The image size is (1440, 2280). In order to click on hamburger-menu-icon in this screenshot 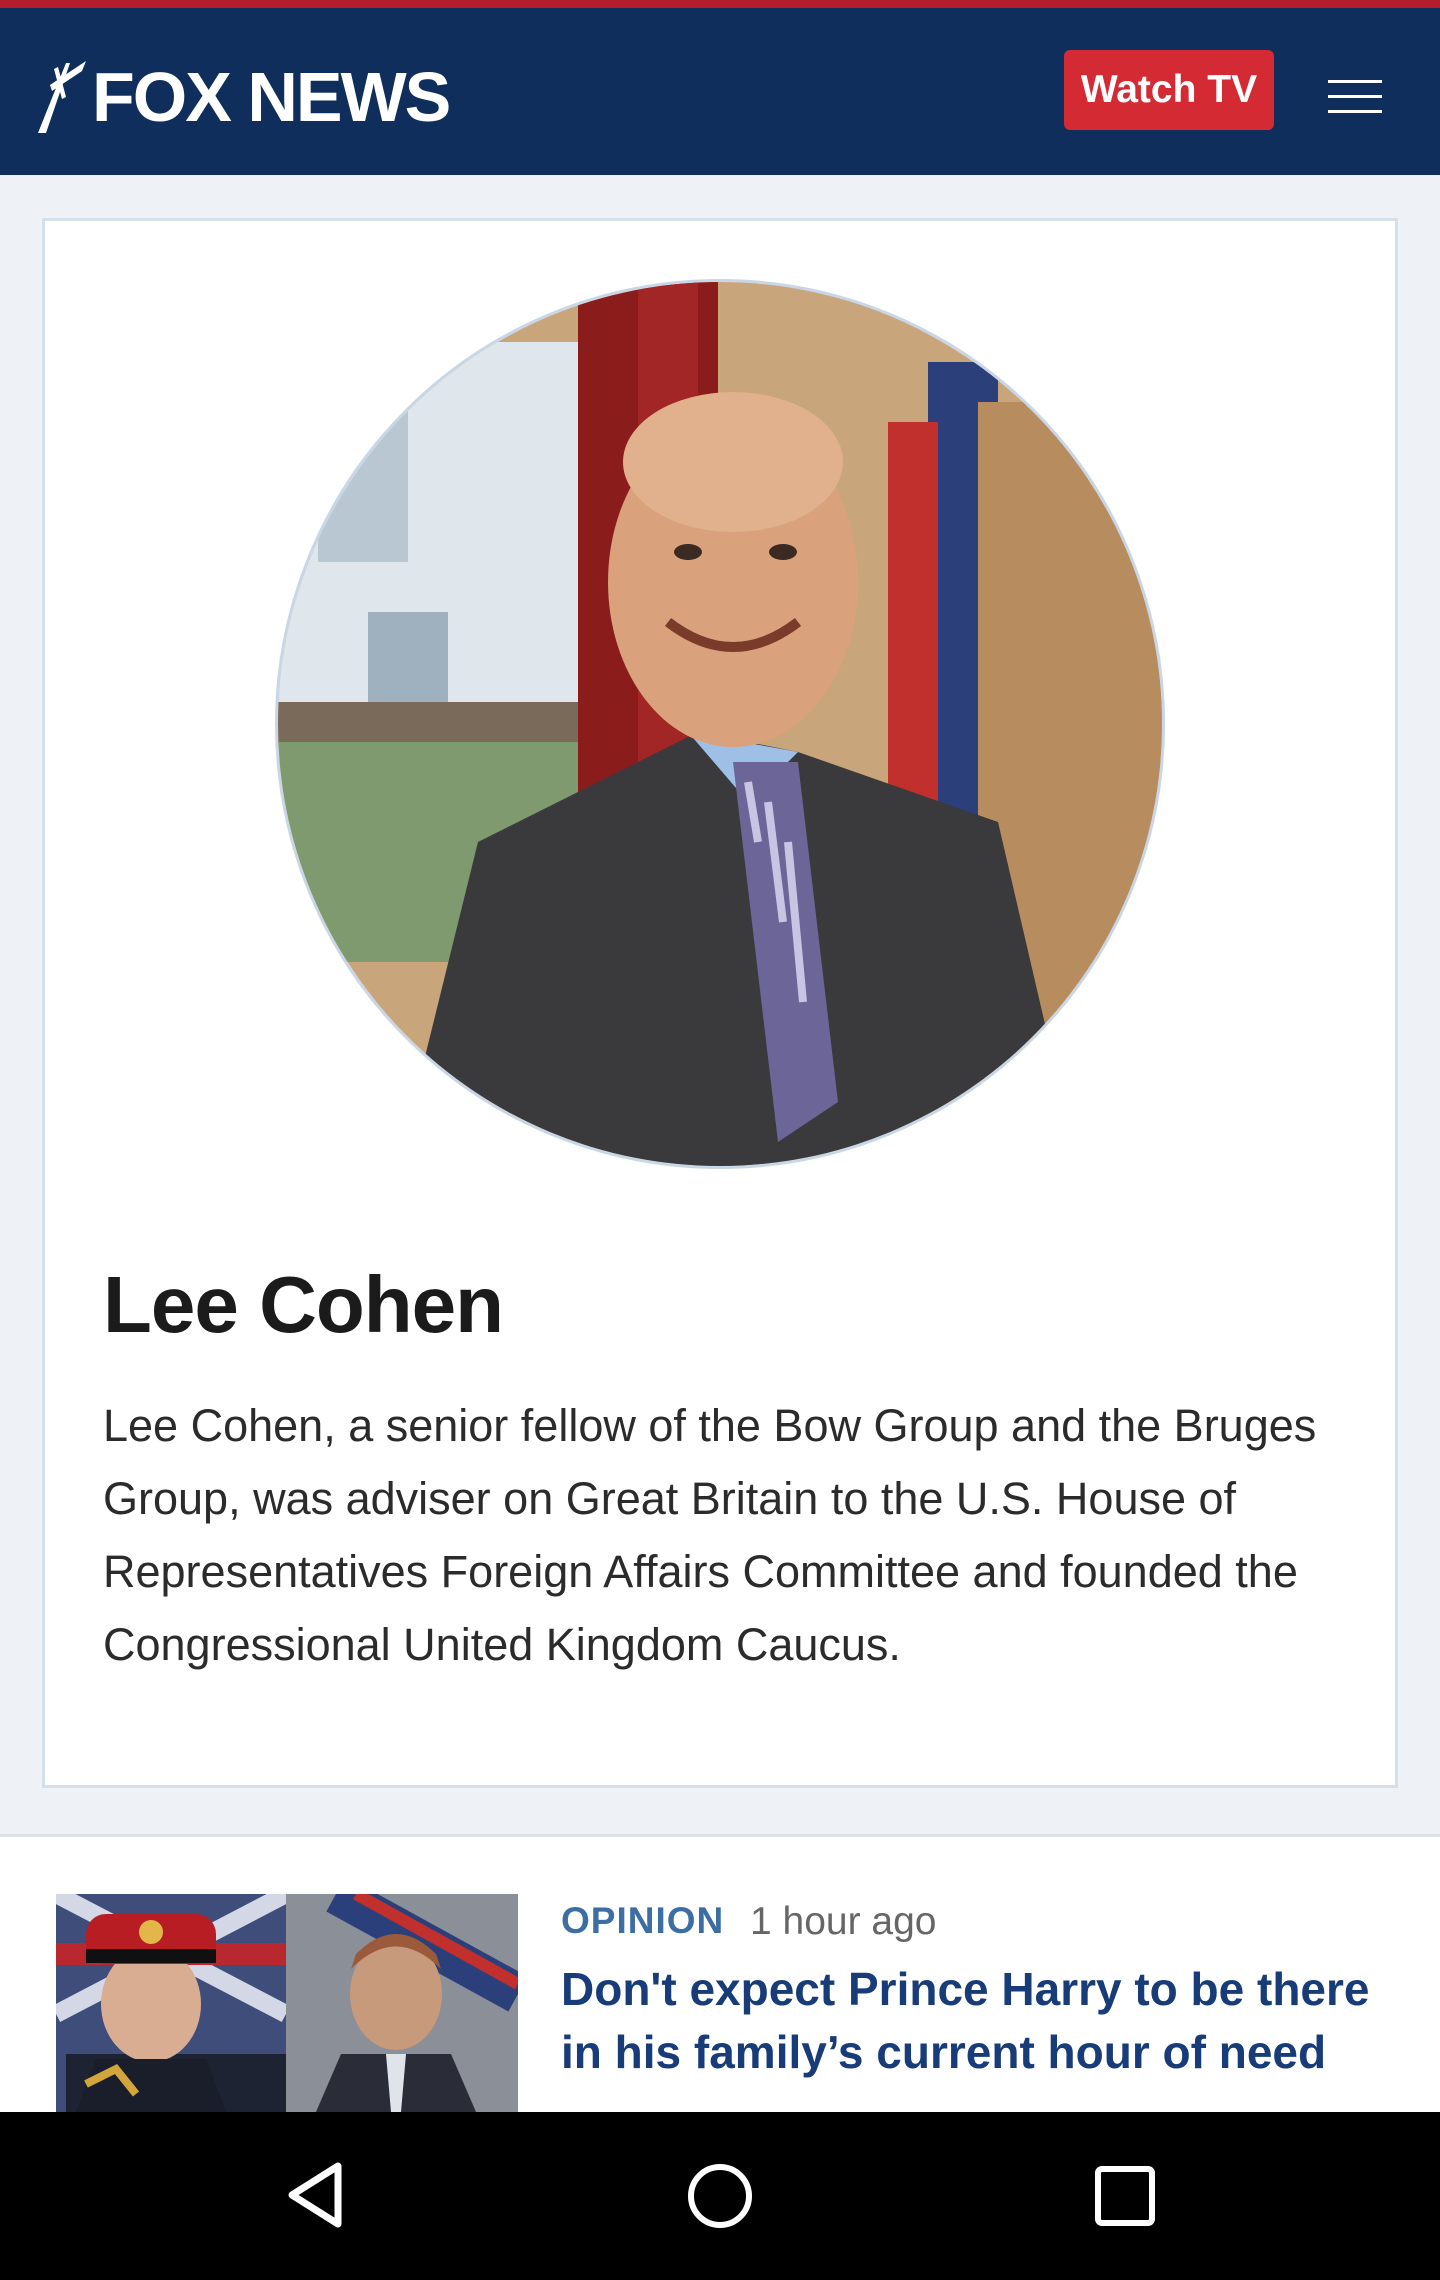, I will do `click(1357, 98)`.